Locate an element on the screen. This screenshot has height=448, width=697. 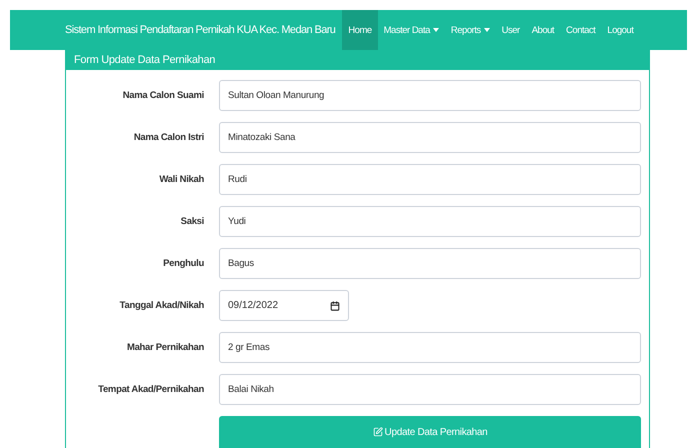
date-field: 09/12/2022 is located at coordinates (284, 305).